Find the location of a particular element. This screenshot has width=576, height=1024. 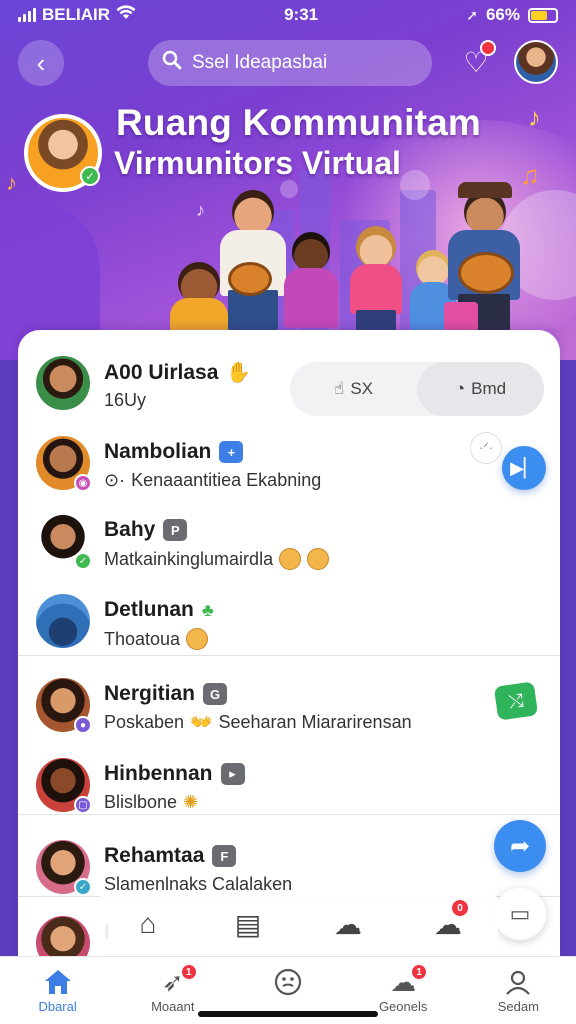

search-input is located at coordinates (302, 63).